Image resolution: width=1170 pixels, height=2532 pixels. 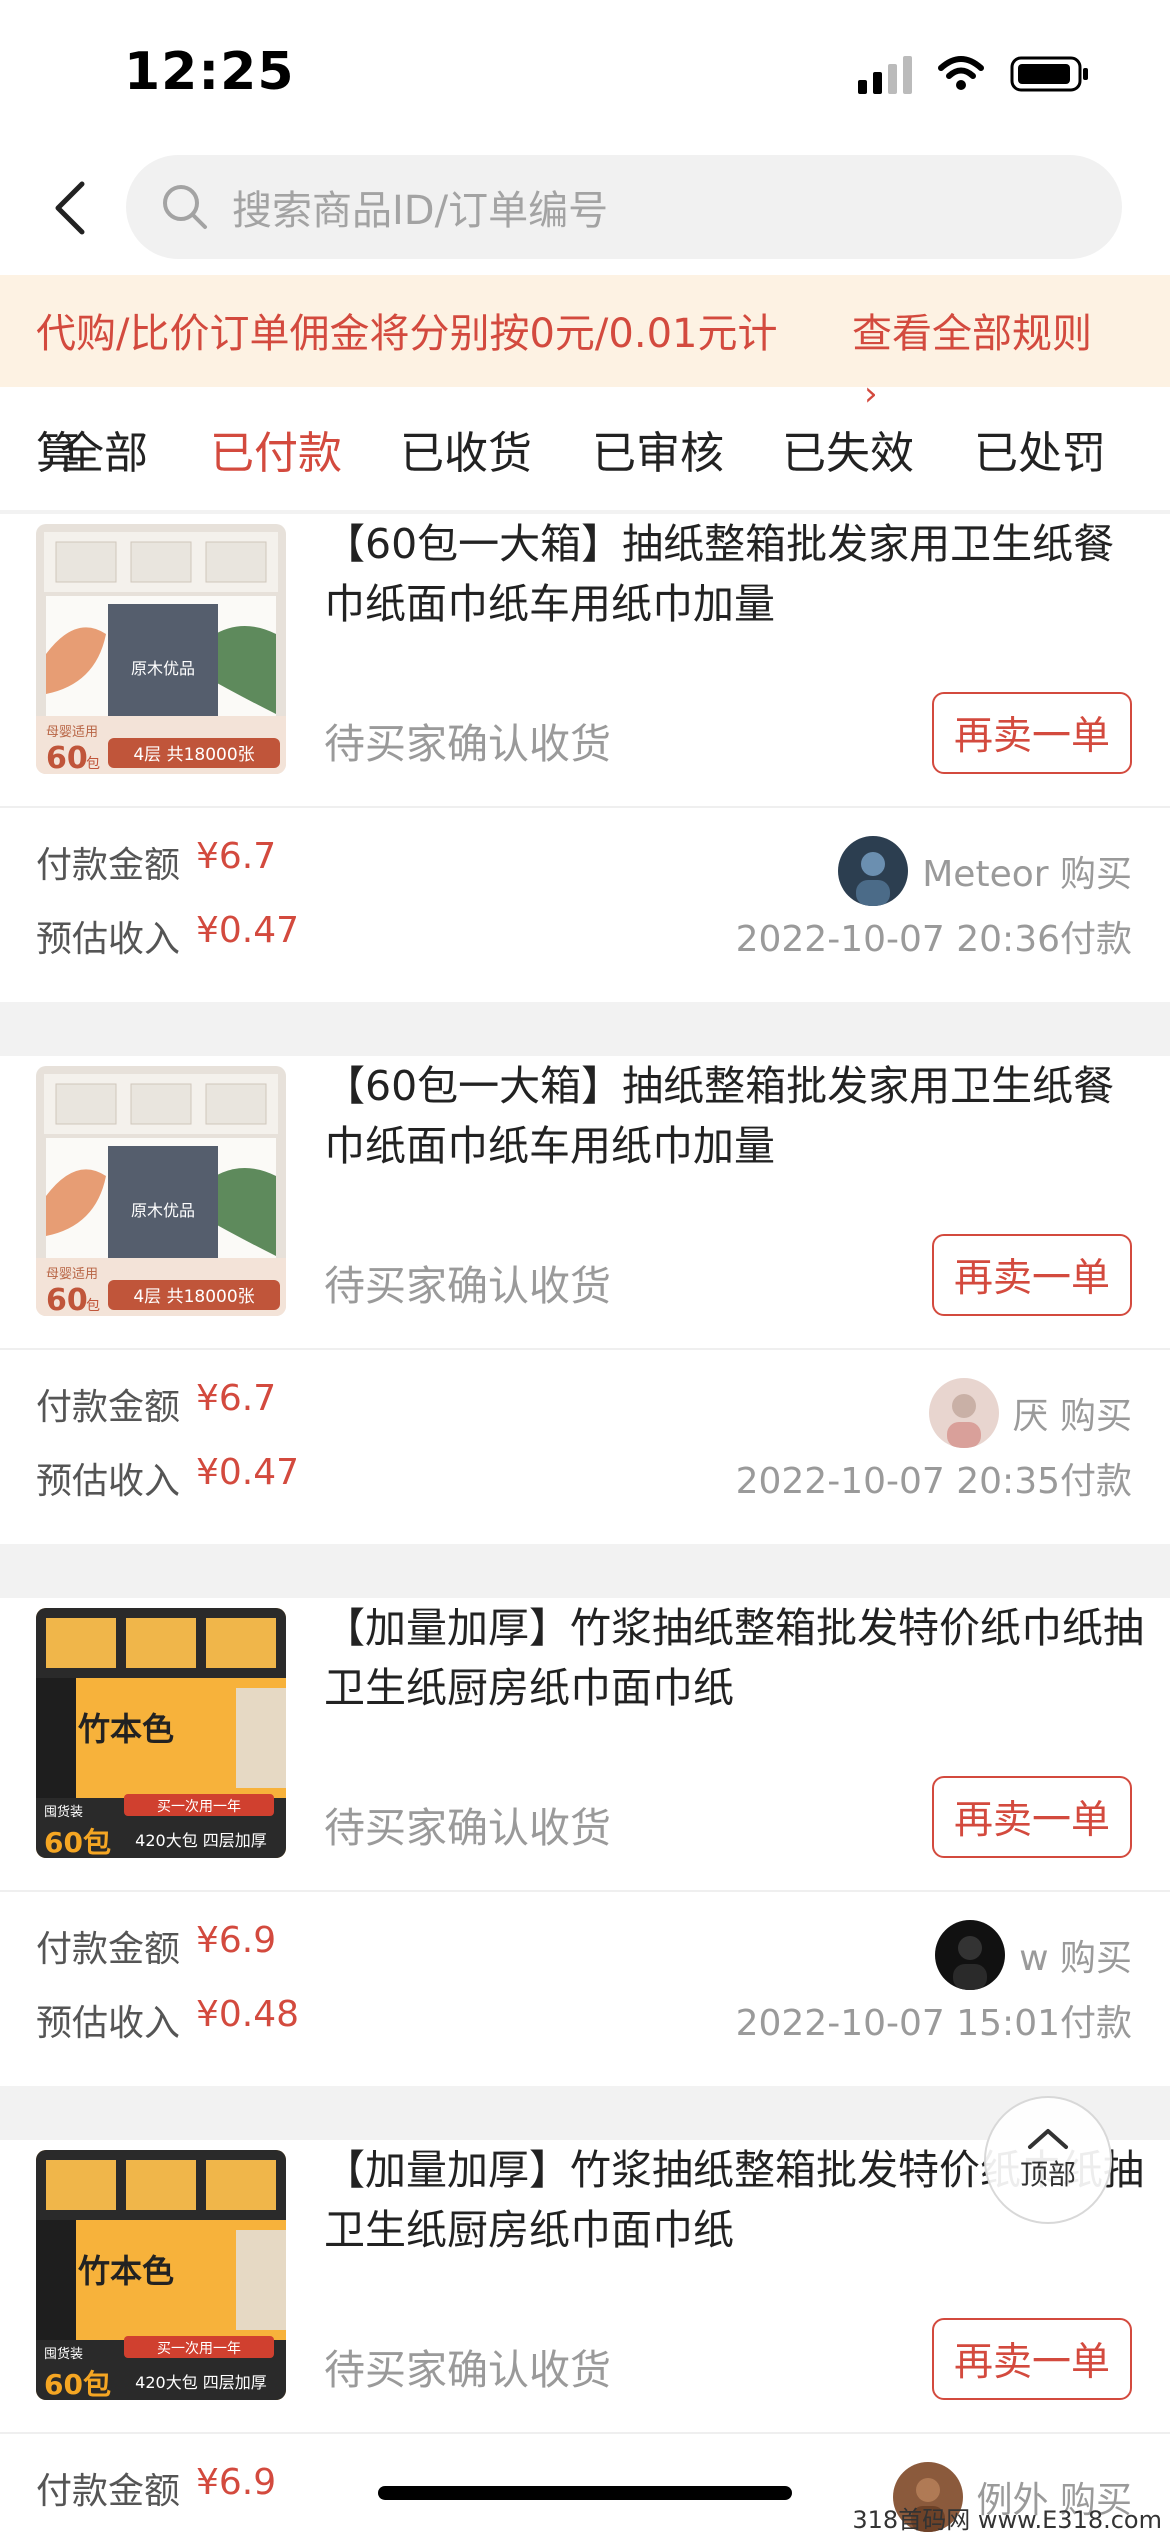 I want to click on scroll-to-top-button: 顶部, so click(x=1048, y=2160).